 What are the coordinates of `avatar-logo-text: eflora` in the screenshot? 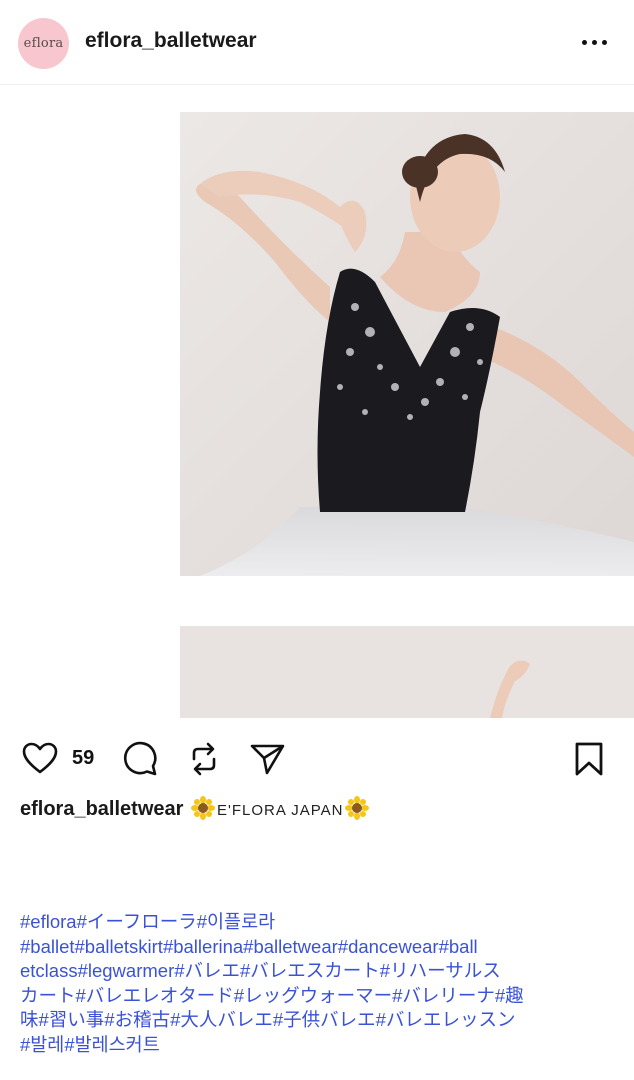 It's located at (43, 43).